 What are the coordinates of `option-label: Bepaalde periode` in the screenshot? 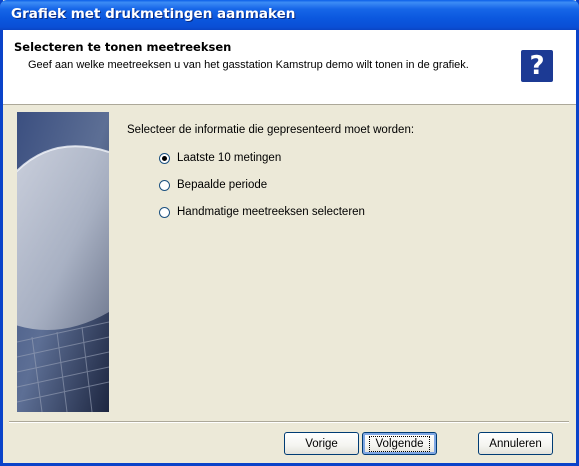 It's located at (222, 185).